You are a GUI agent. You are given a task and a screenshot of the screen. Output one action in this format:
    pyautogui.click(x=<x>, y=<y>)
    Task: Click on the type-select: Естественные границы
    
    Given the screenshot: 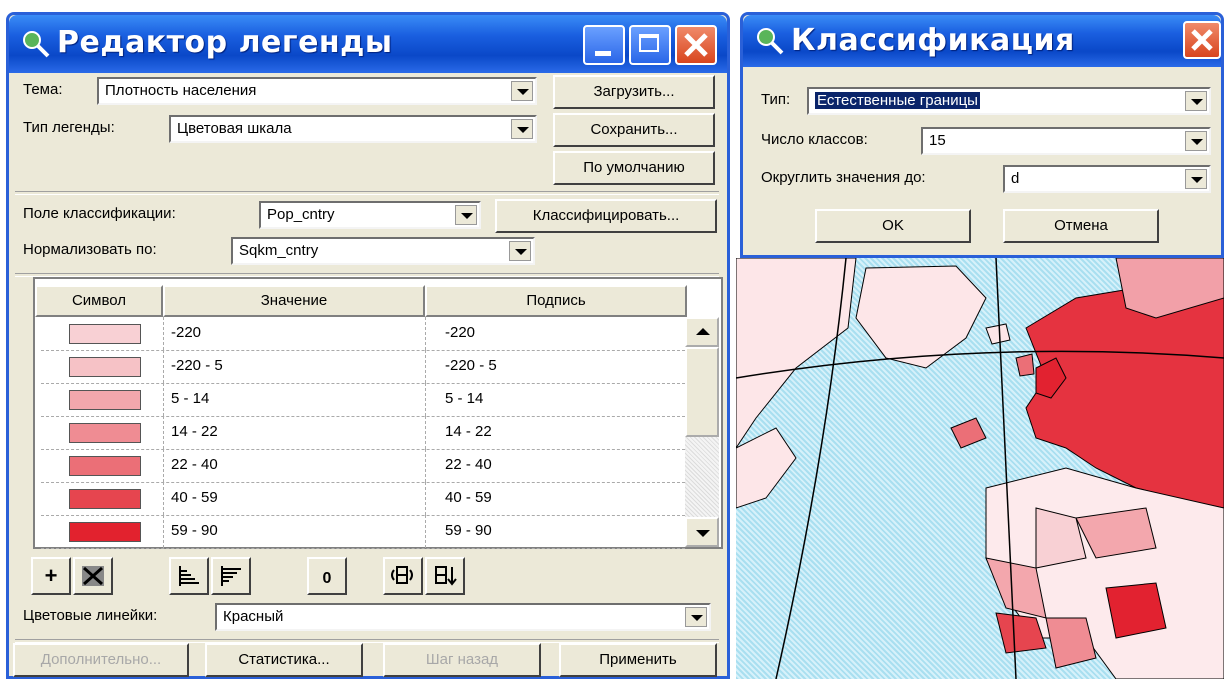 What is the action you would take?
    pyautogui.click(x=1009, y=101)
    